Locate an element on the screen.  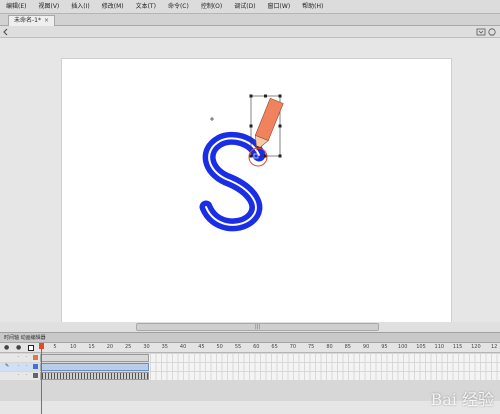
scrollbar-thumb: ||| is located at coordinates (257, 327).